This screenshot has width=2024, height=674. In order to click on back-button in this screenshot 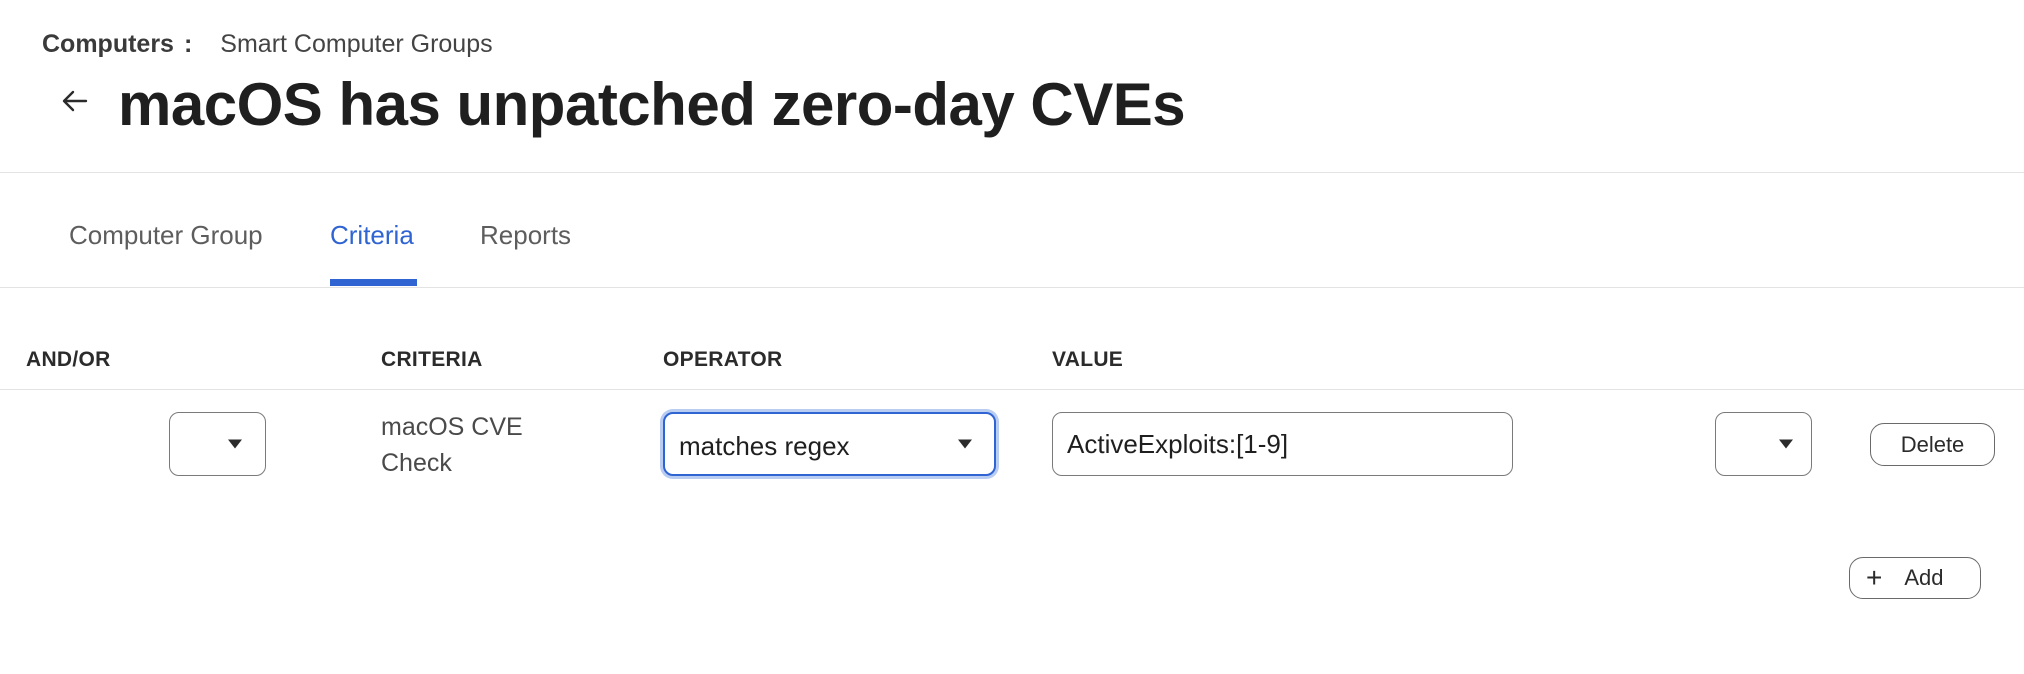, I will do `click(75, 103)`.